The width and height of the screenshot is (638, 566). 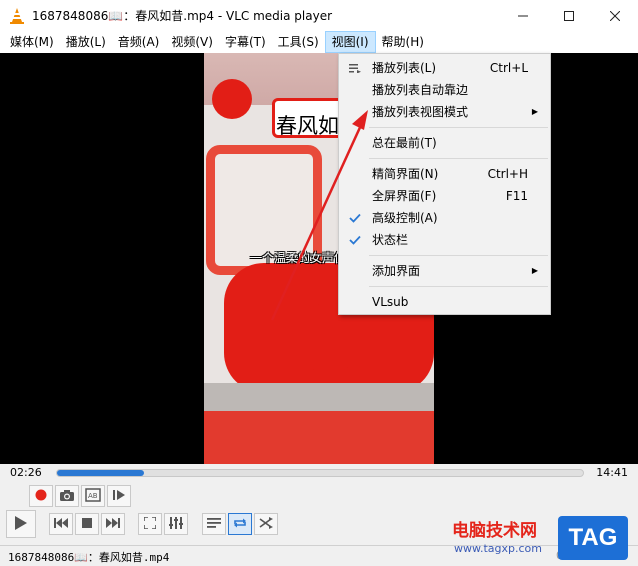 What do you see at coordinates (444, 196) in the screenshot?
I see `menu-item-fullscreen-interface: 全屏界面(F) F11` at bounding box center [444, 196].